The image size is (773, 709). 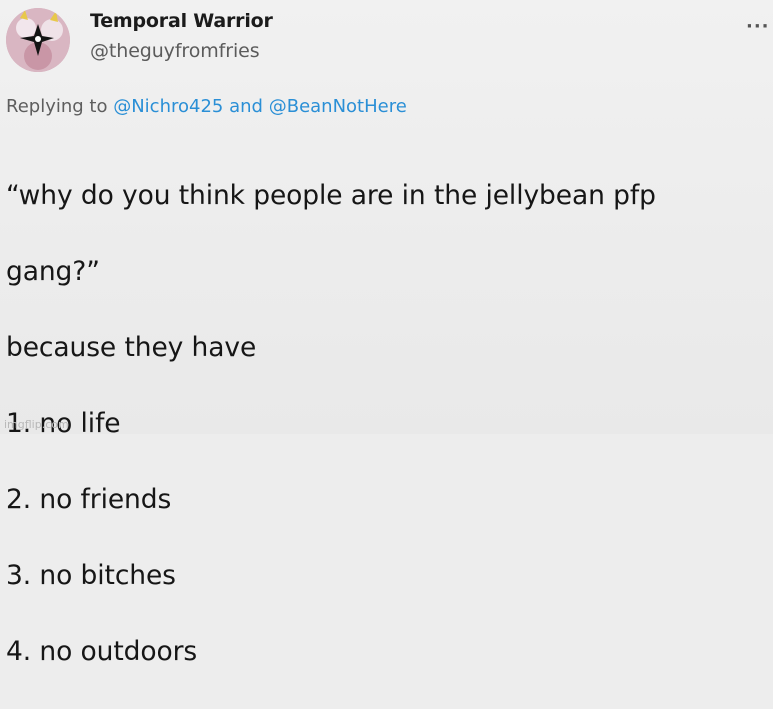 What do you see at coordinates (181, 21) in the screenshot?
I see `display-name: Temporal Warrior` at bounding box center [181, 21].